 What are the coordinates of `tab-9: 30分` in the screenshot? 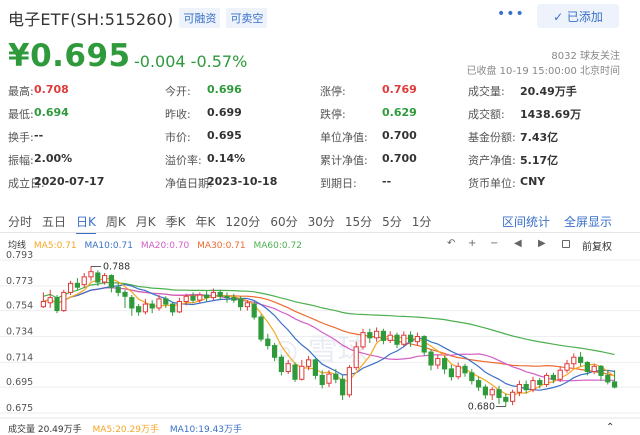 It's located at (321, 223).